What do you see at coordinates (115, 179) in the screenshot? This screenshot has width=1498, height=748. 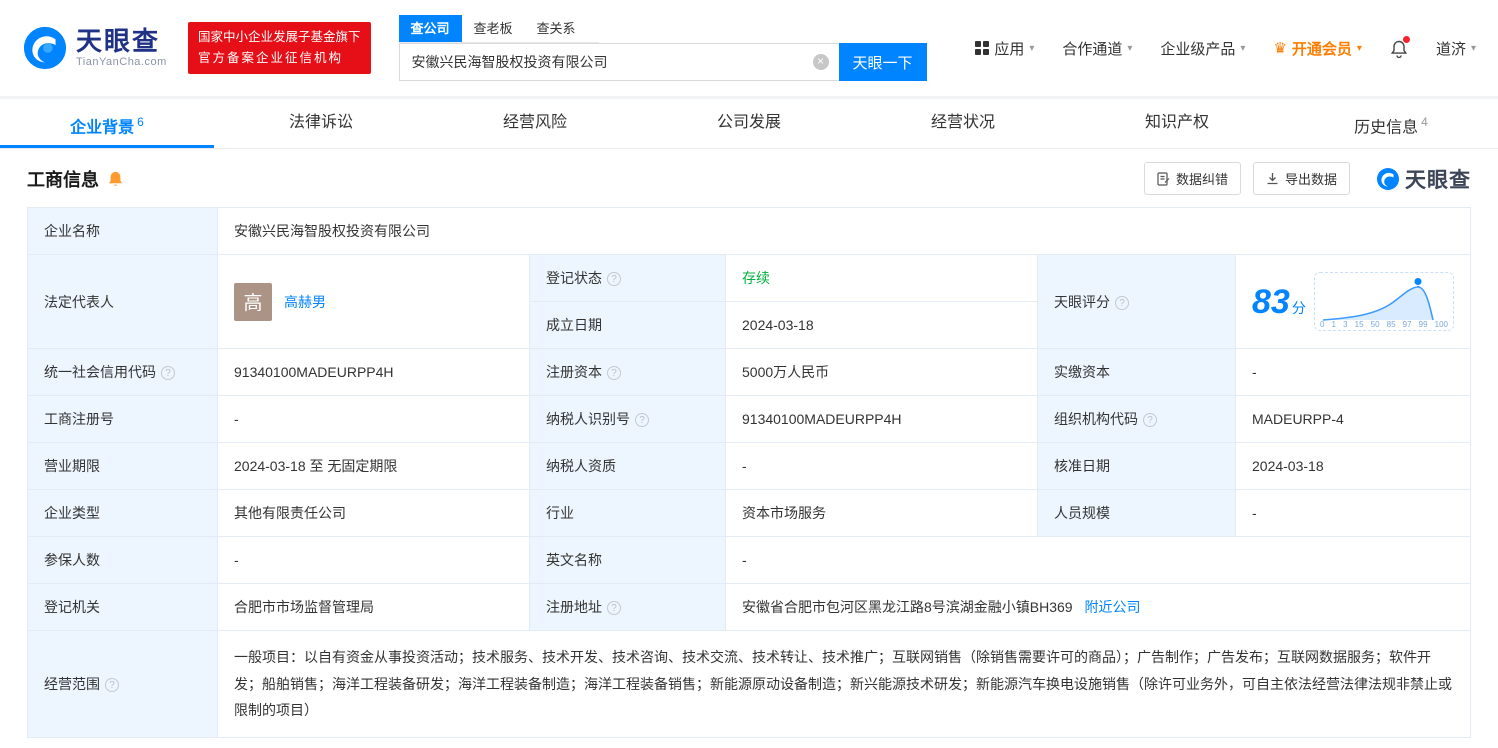 I see `monitor-bell-icon` at bounding box center [115, 179].